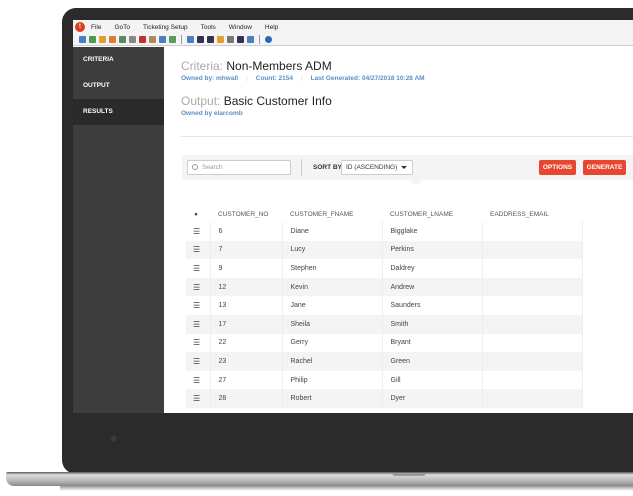  What do you see at coordinates (432, 268) in the screenshot?
I see `cell: Daldrey` at bounding box center [432, 268].